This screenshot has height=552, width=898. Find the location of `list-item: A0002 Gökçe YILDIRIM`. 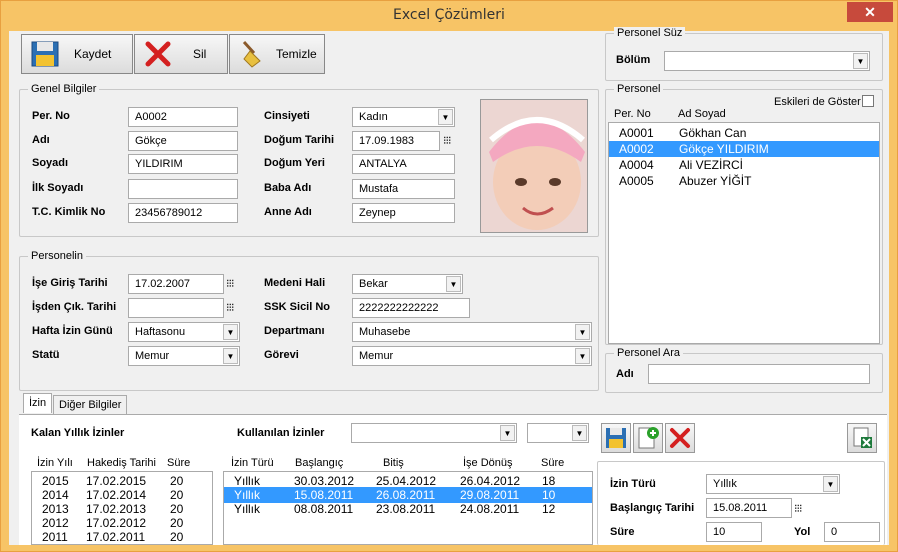

list-item: A0002 Gökçe YILDIRIM is located at coordinates (744, 149).